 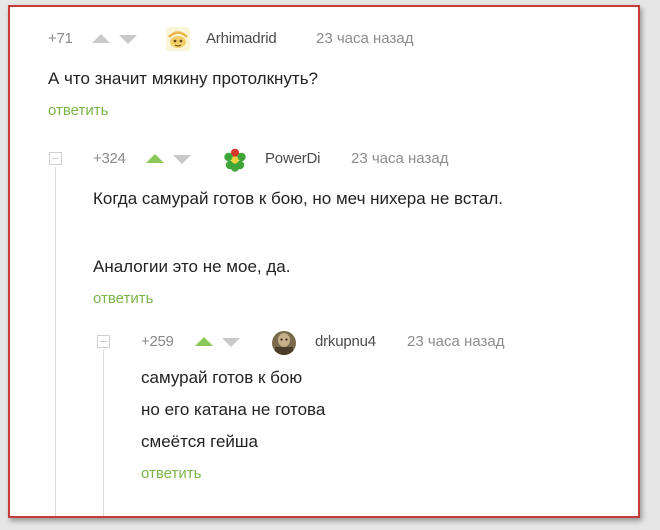 I want to click on comment-text-line: самурай готов к бою, so click(x=222, y=377).